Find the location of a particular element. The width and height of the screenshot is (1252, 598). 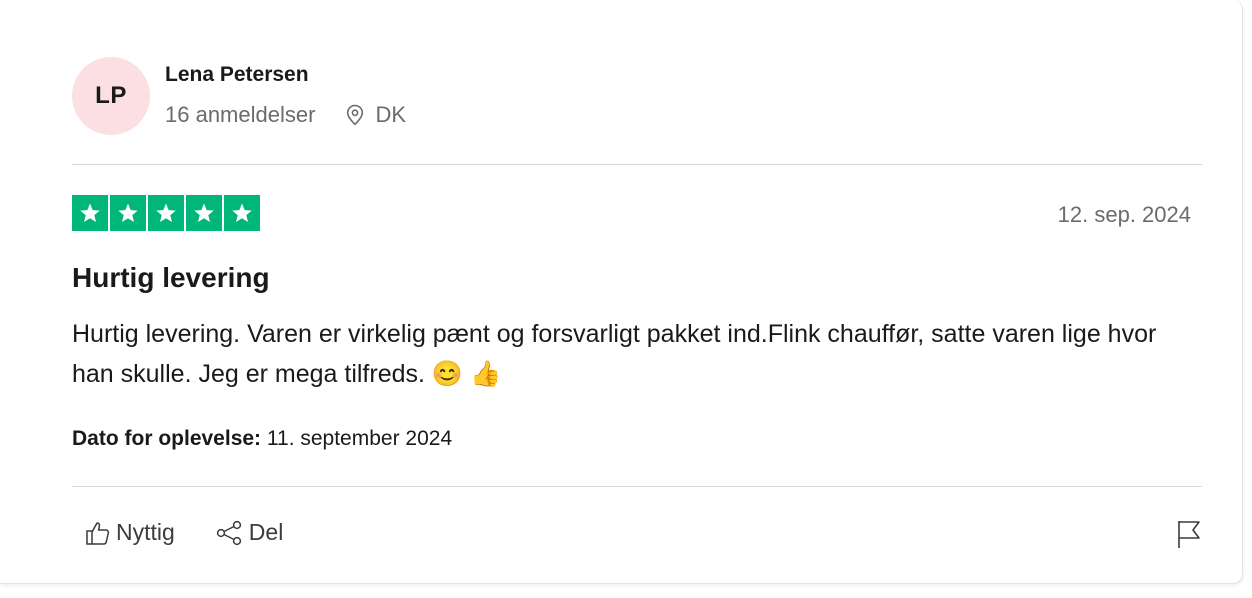

useful-button: Nyttig is located at coordinates (129, 532).